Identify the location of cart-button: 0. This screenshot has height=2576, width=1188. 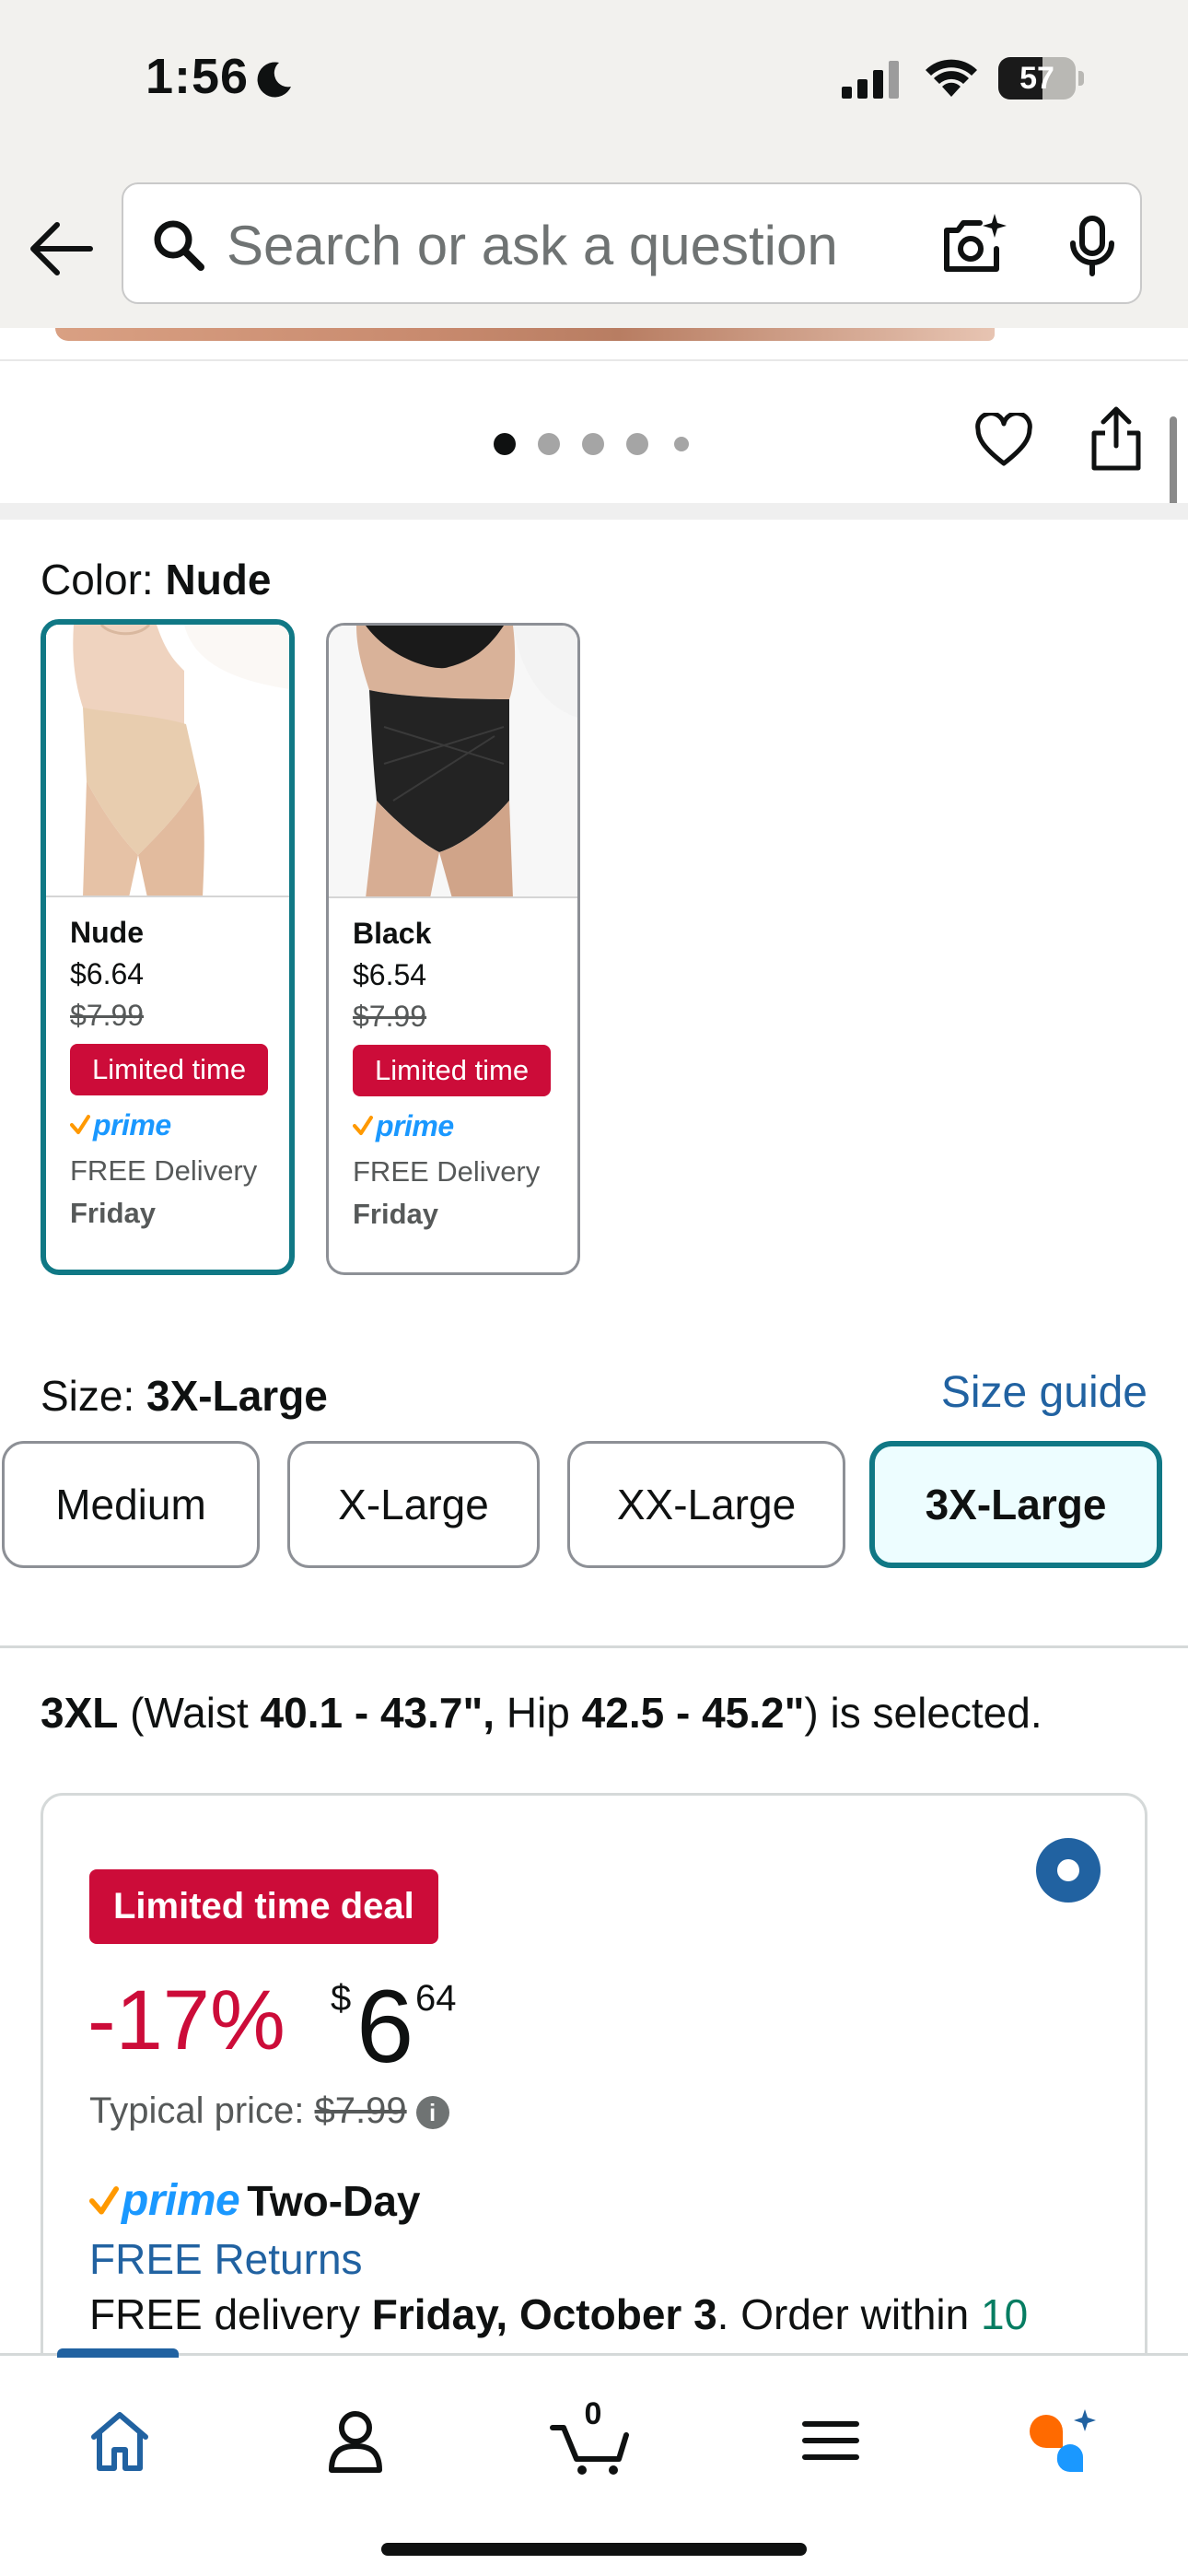
(593, 2436).